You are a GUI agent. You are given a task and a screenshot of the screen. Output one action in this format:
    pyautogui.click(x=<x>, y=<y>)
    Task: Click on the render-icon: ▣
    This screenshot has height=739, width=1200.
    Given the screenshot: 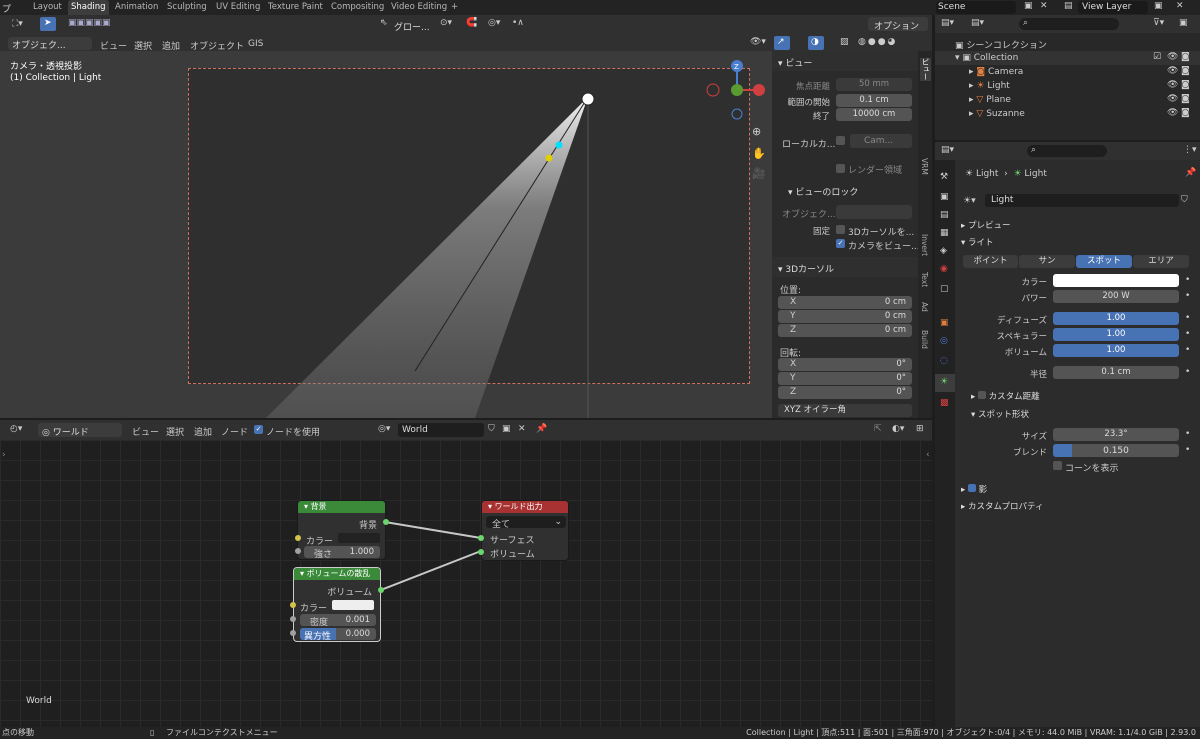 What is the action you would take?
    pyautogui.click(x=944, y=197)
    